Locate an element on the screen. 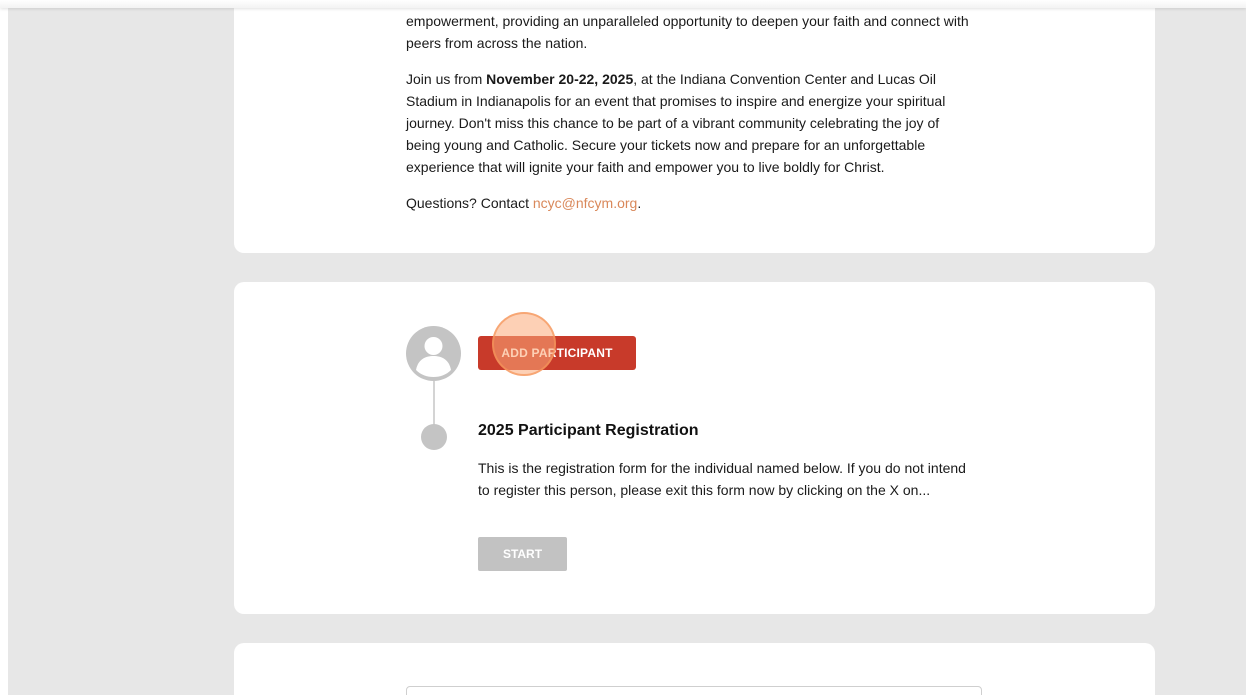  event-dates: November 20-22, 2025 is located at coordinates (560, 79).